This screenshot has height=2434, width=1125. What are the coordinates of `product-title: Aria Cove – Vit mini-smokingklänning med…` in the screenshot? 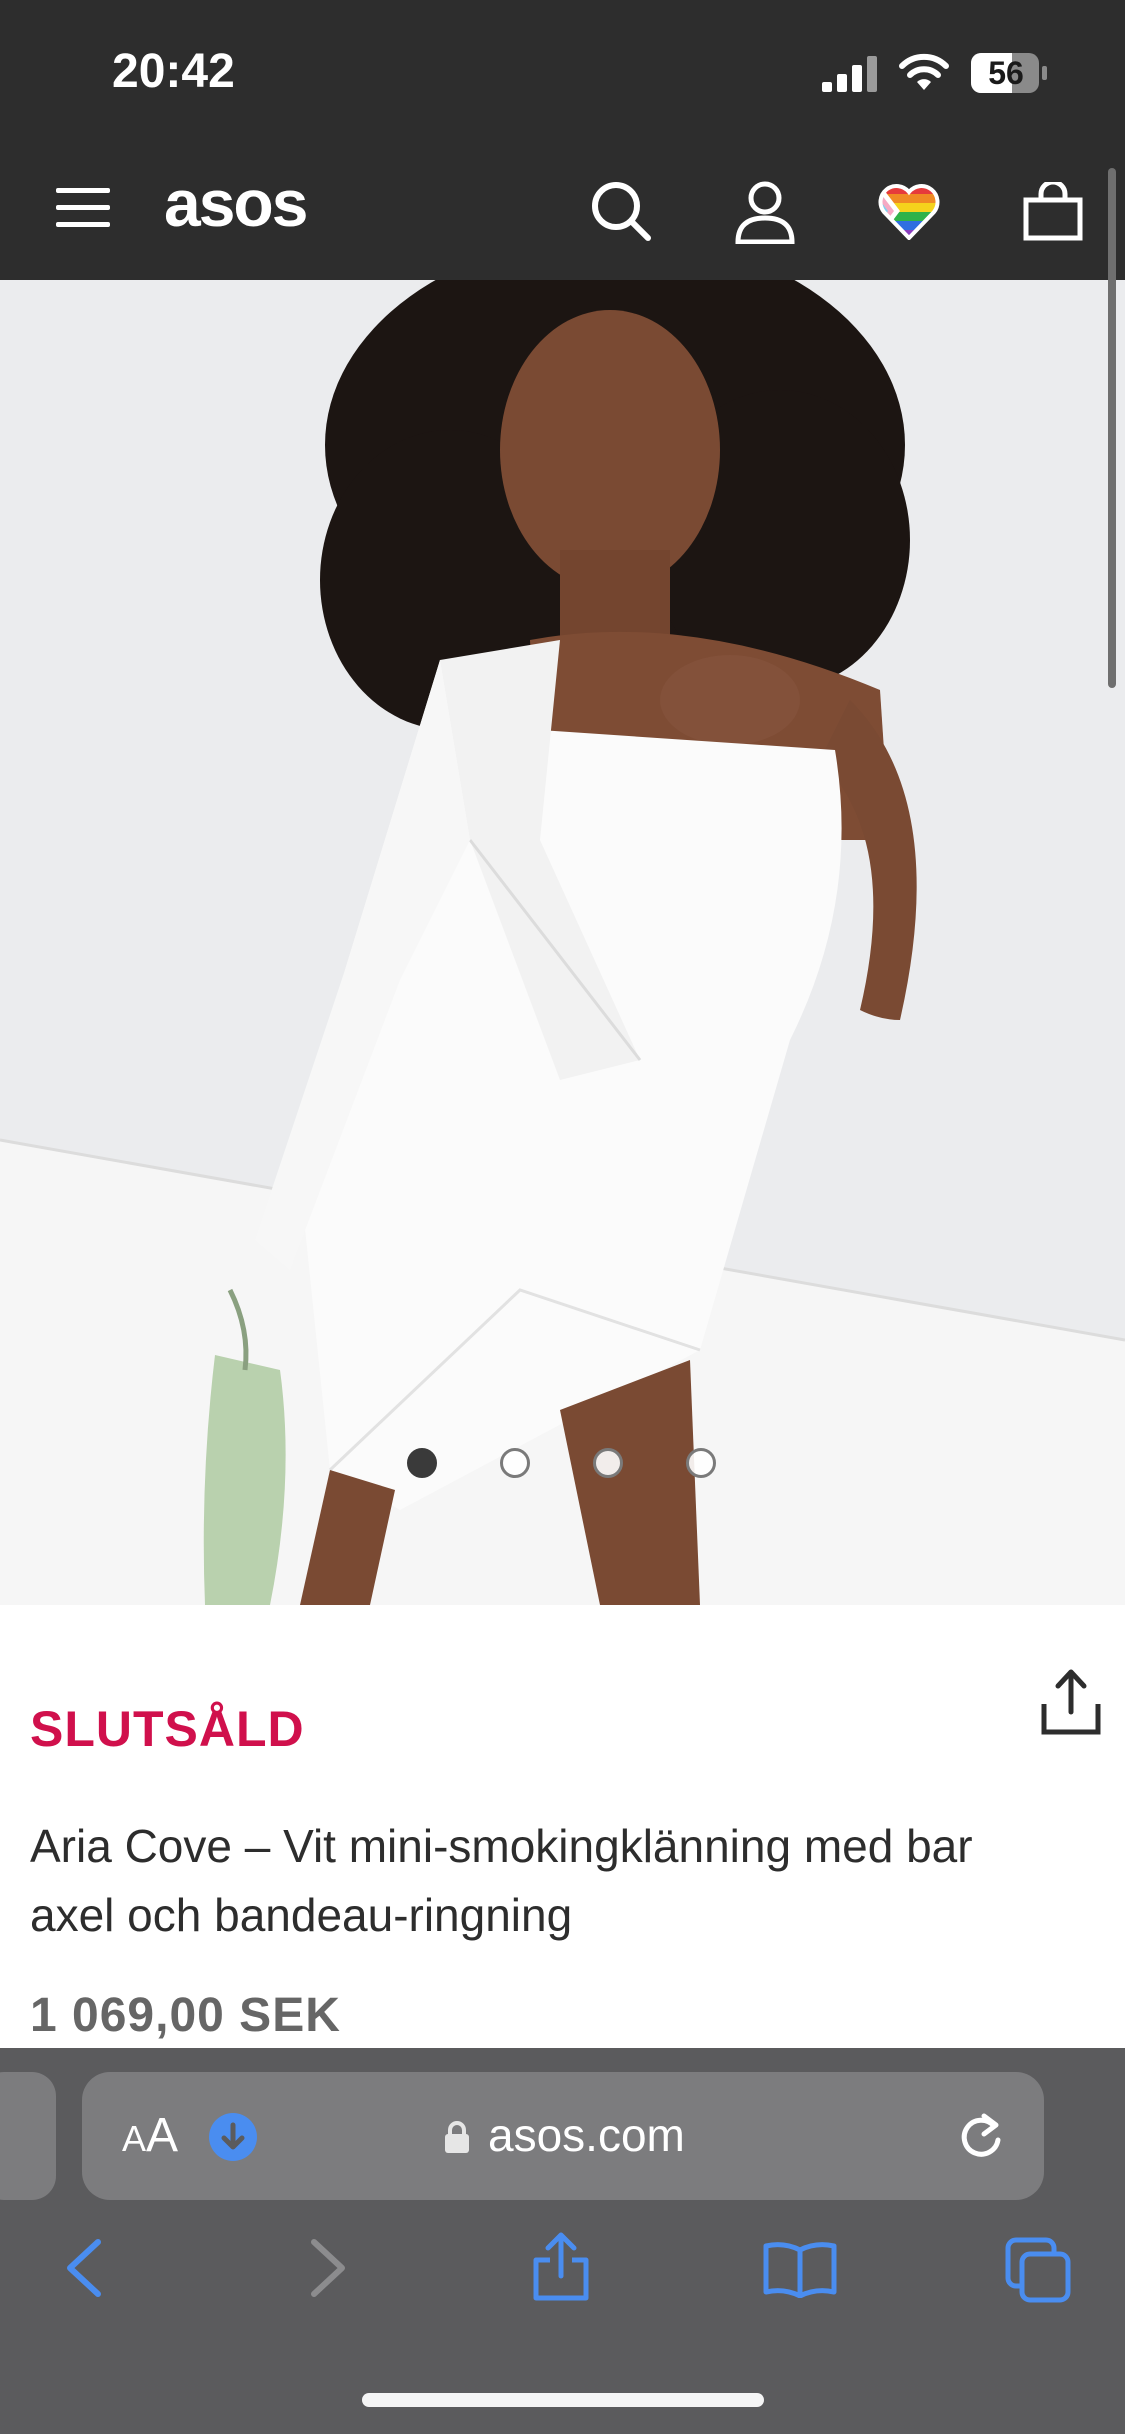 It's located at (501, 1880).